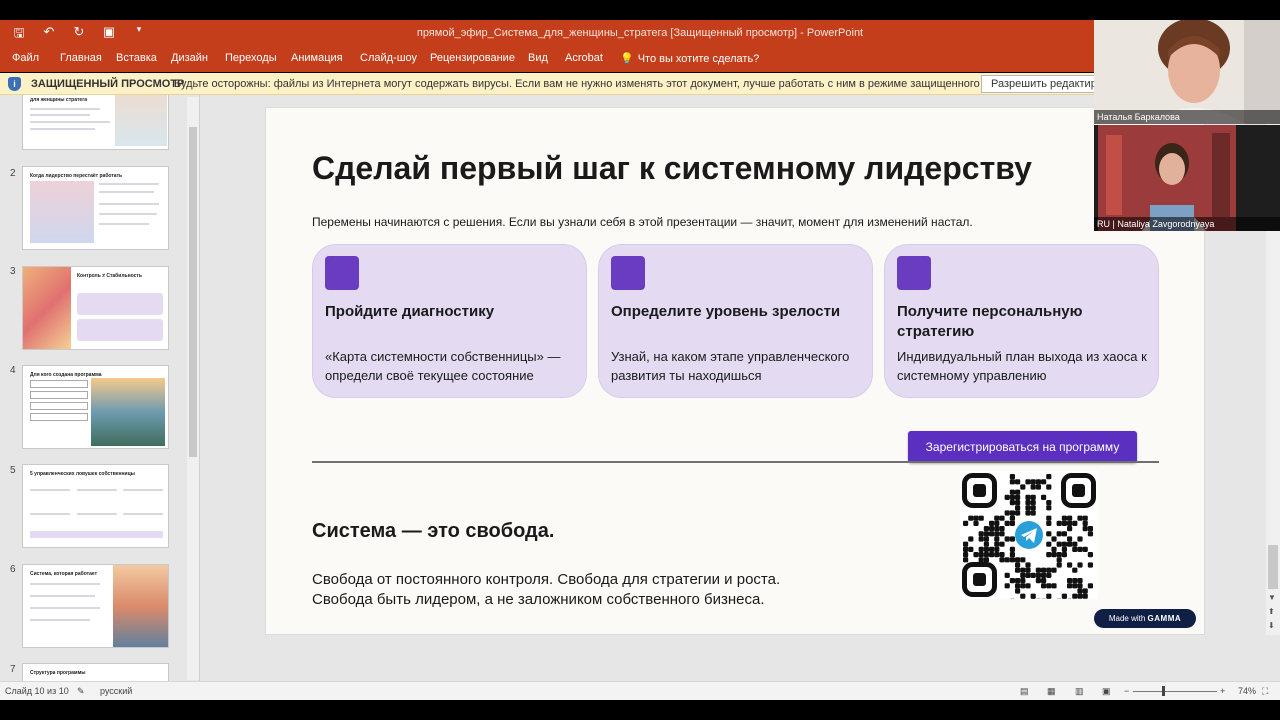 Image resolution: width=1280 pixels, height=720 pixels. I want to click on slide-title: Сделай первый шаг к системному лидерству, so click(672, 168).